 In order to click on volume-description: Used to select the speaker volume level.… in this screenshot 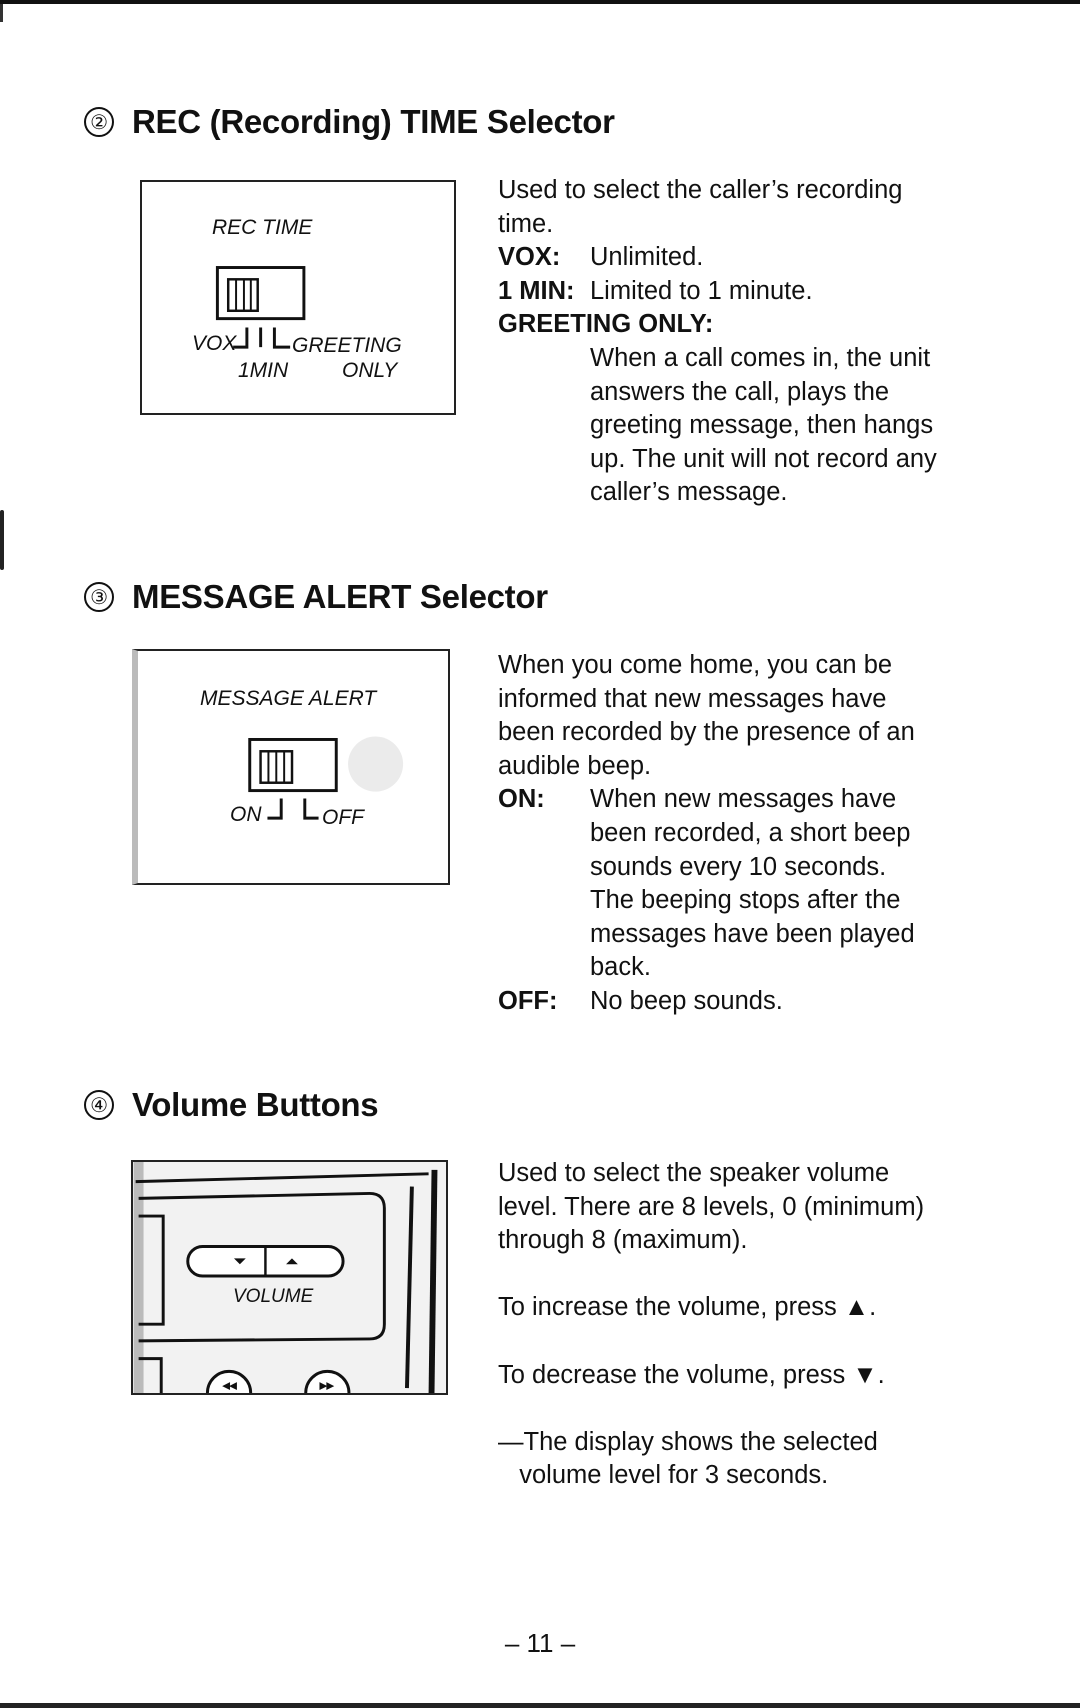, I will do `click(711, 1325)`.